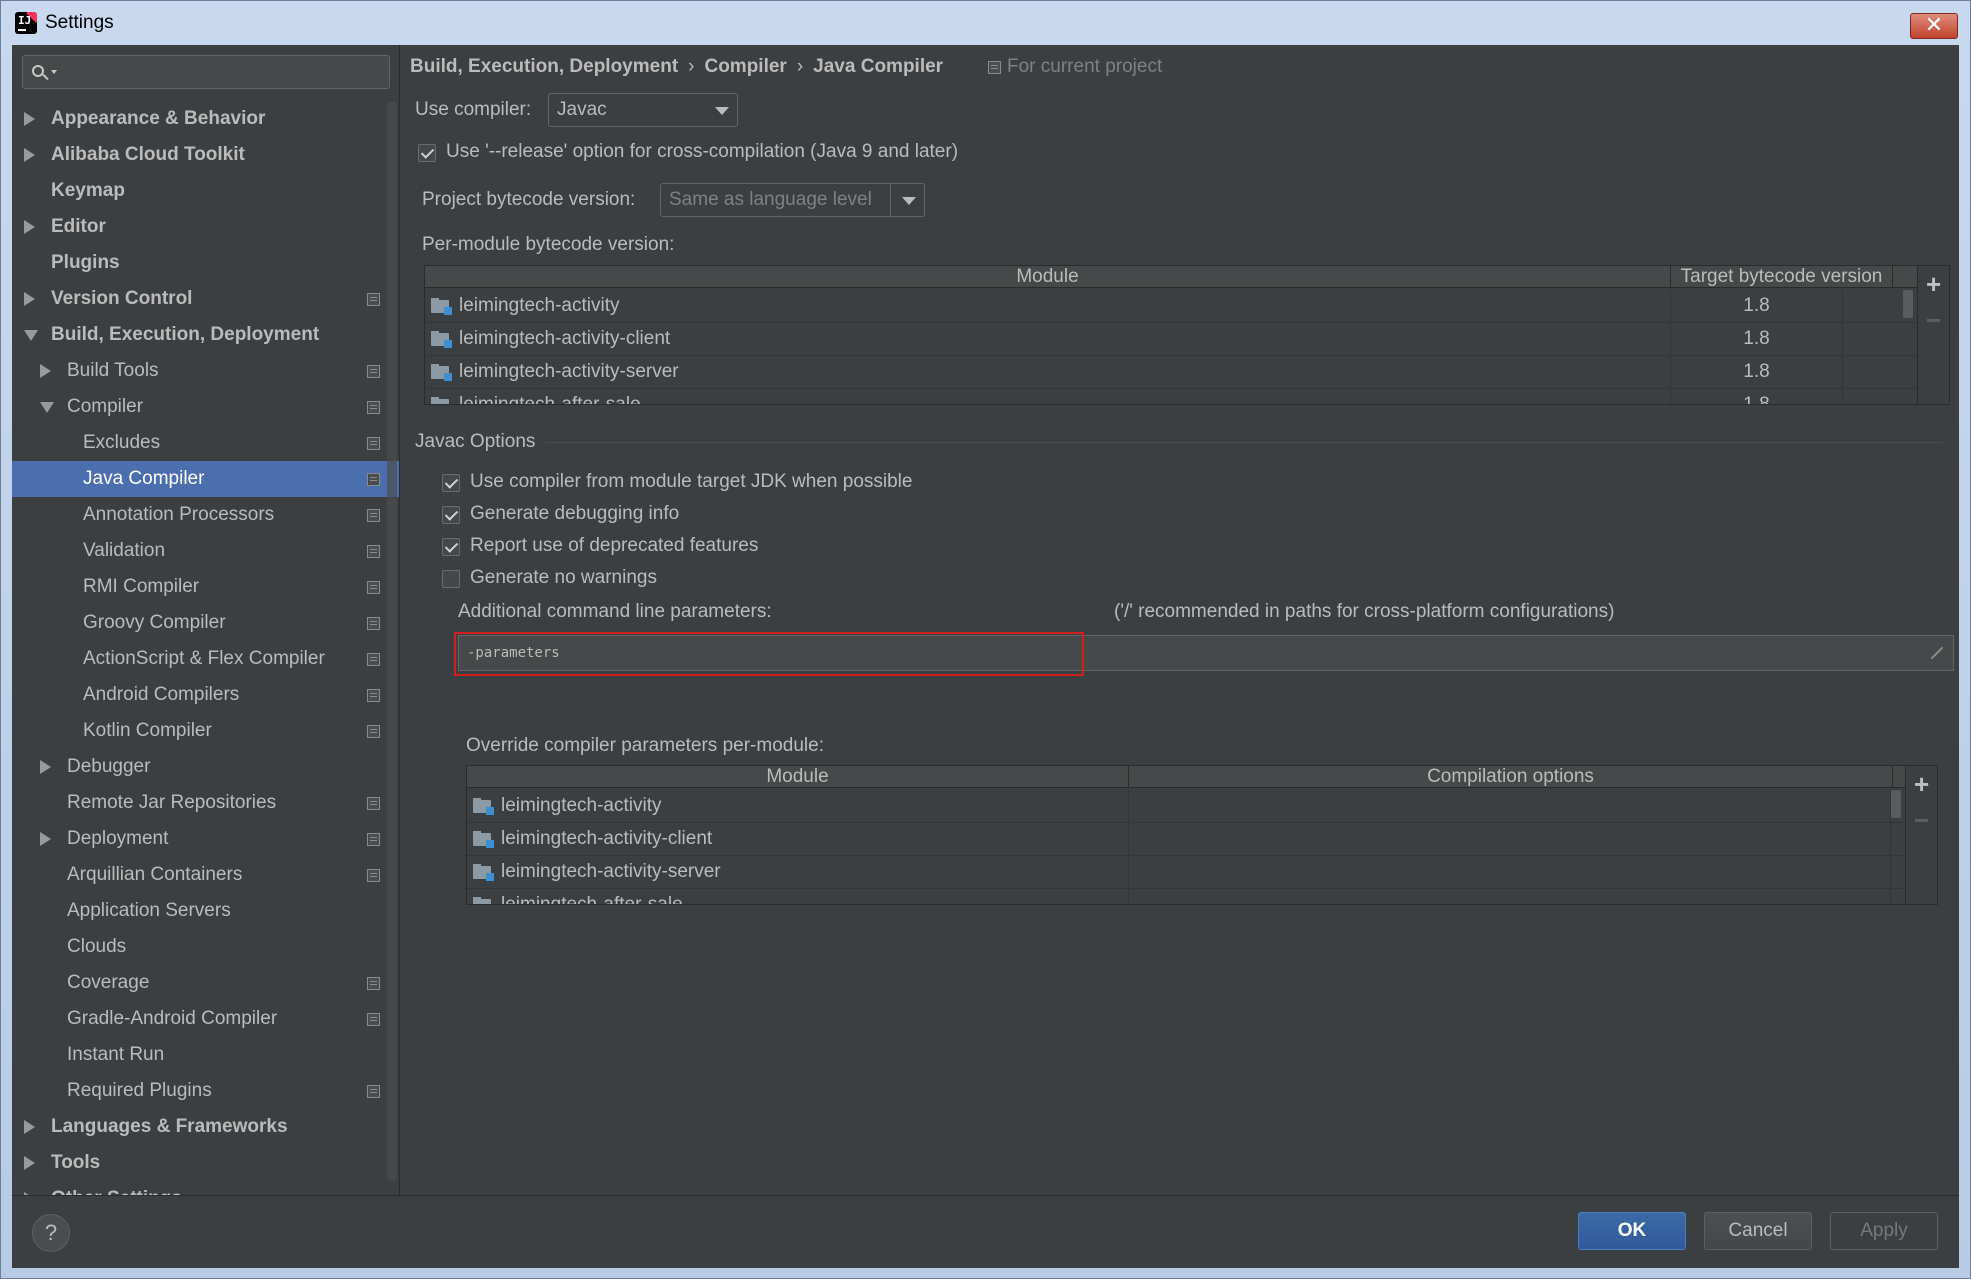 The width and height of the screenshot is (1971, 1279). Describe the element at coordinates (1933, 320) in the screenshot. I see `remove-module-button: −` at that location.